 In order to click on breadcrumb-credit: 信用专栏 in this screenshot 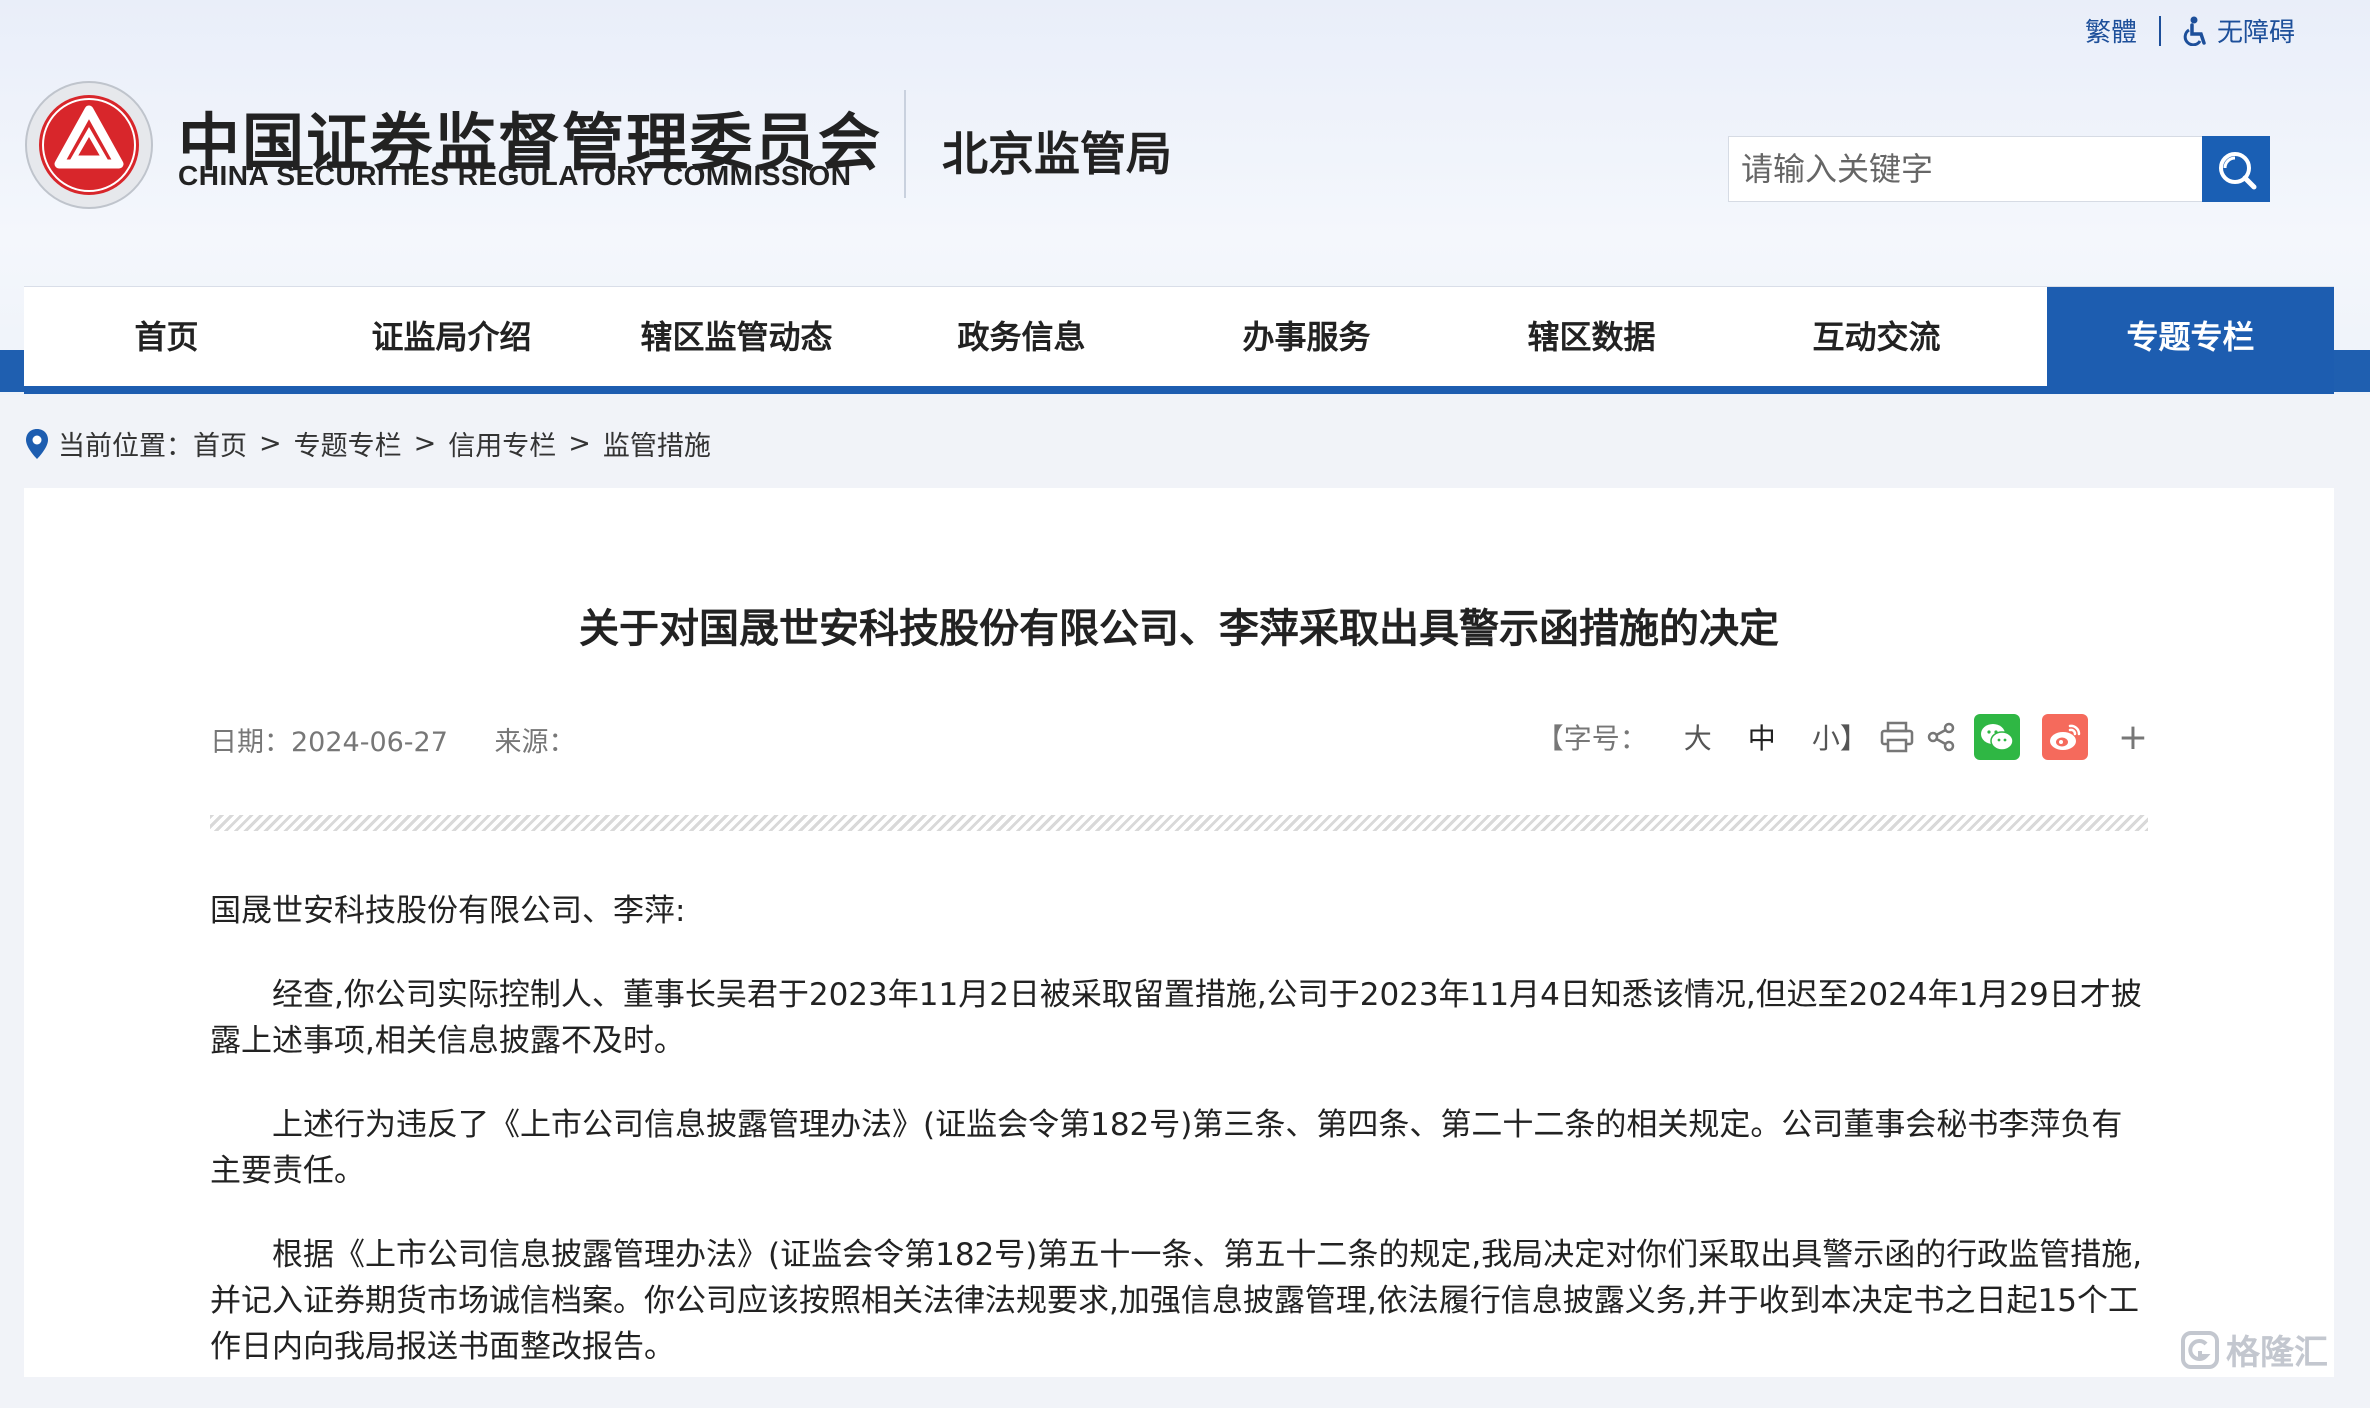, I will do `click(502, 443)`.